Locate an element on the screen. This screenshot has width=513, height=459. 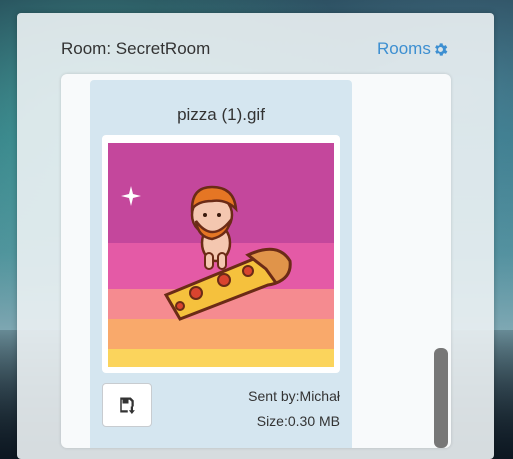
sent-by: Sent by:Michał is located at coordinates (294, 396).